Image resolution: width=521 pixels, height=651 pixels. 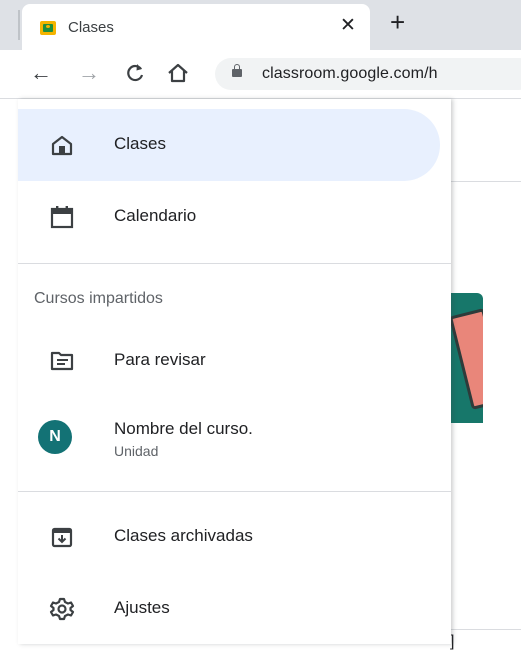 I want to click on classroom-favicon-icon, so click(x=48, y=28).